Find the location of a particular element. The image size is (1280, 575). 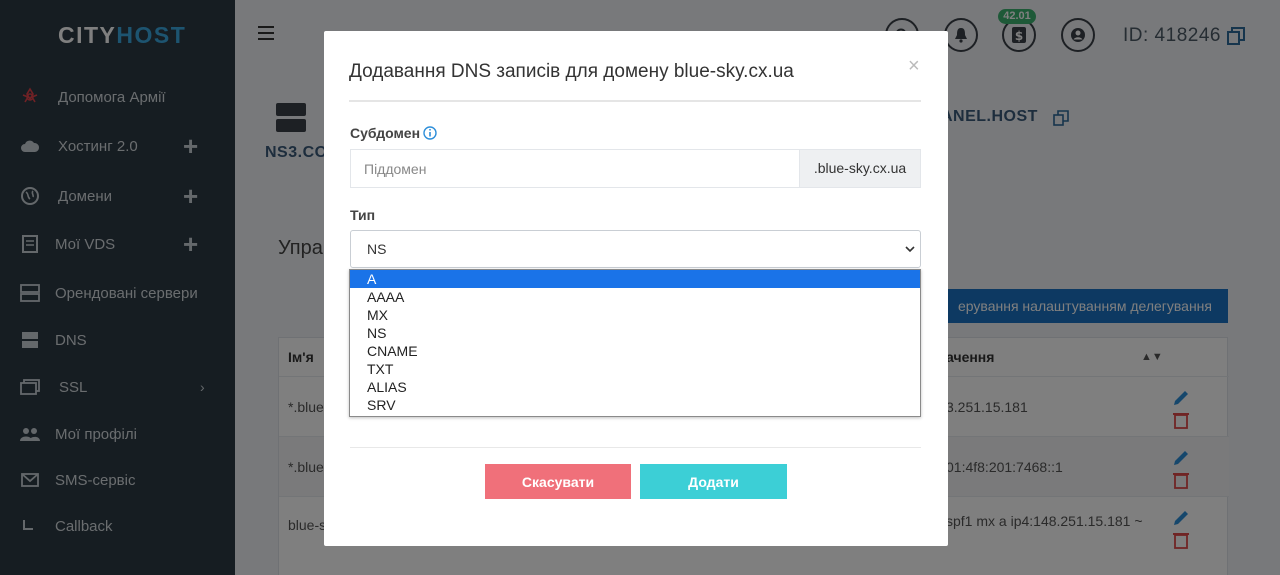

type-option-txt: TXT is located at coordinates (635, 369).